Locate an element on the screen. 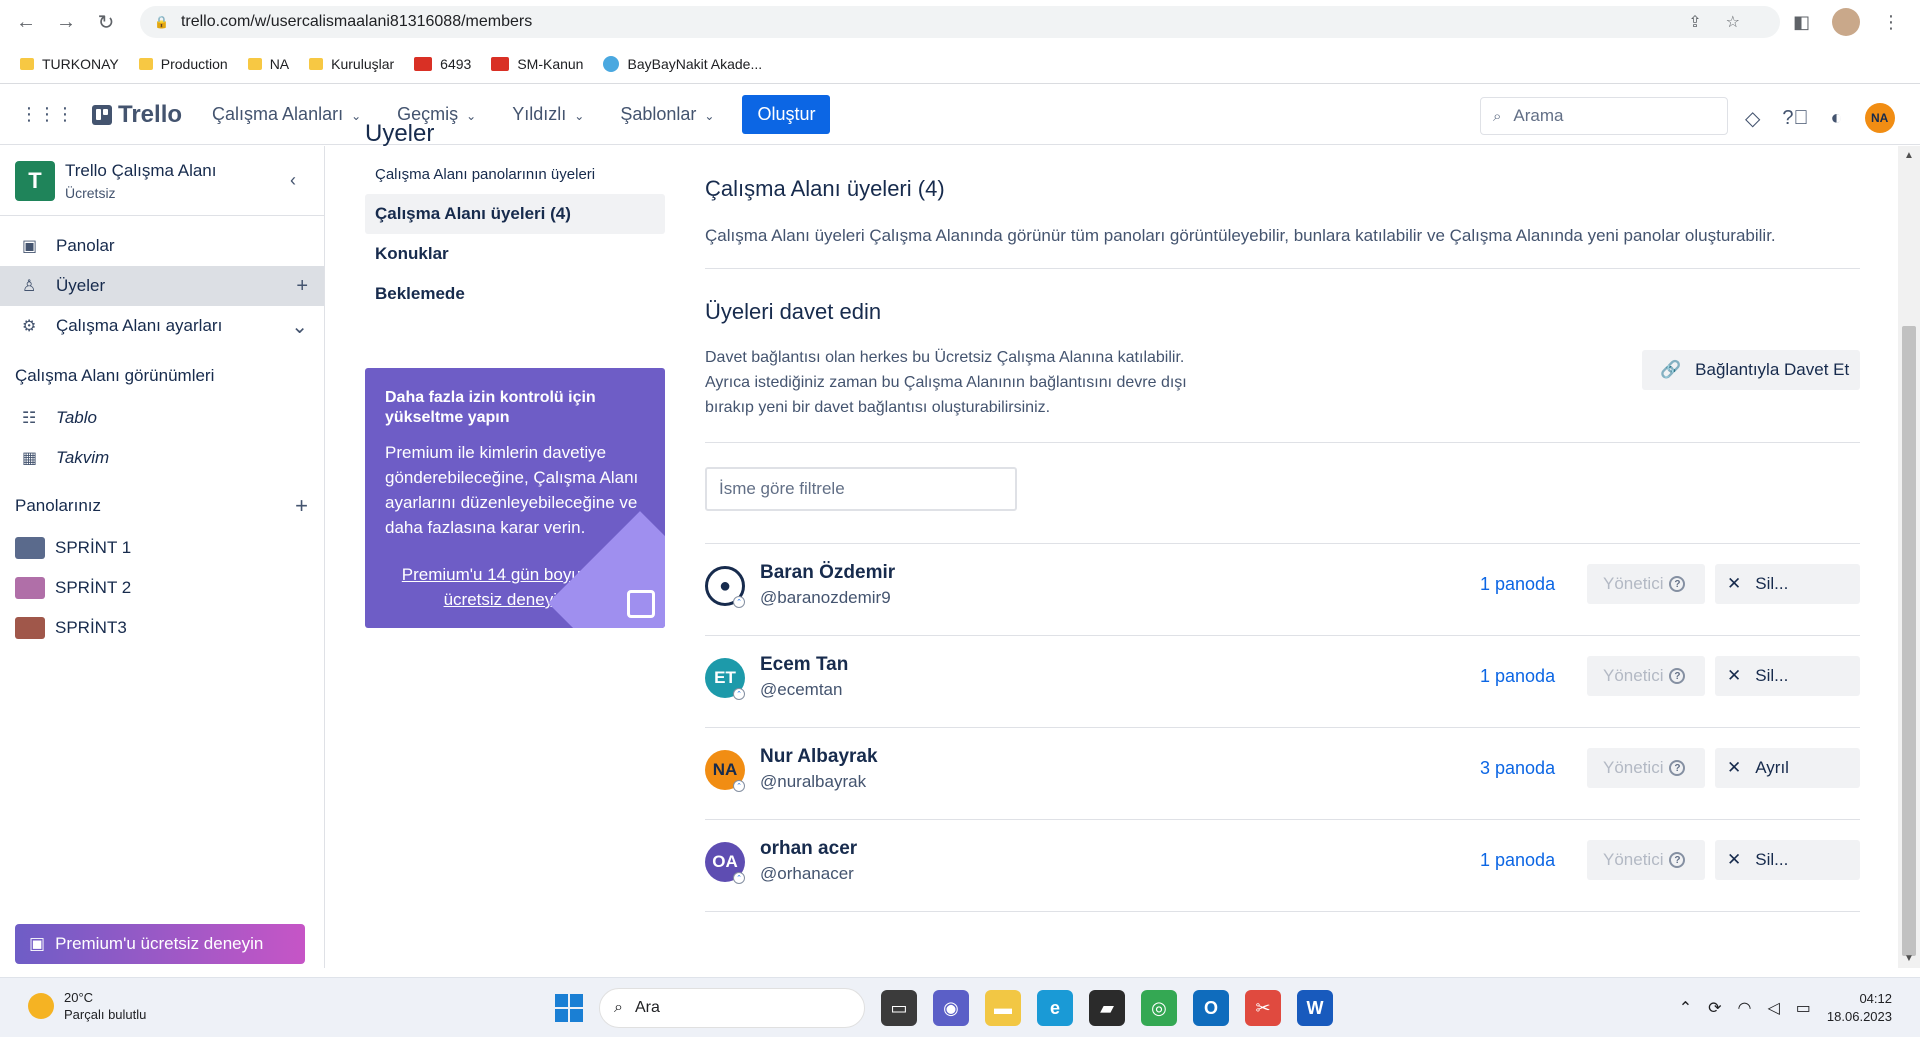 Image resolution: width=1920 pixels, height=1037 pixels. menu-workspaces: Çalışma Alanları ⌄ is located at coordinates (286, 114).